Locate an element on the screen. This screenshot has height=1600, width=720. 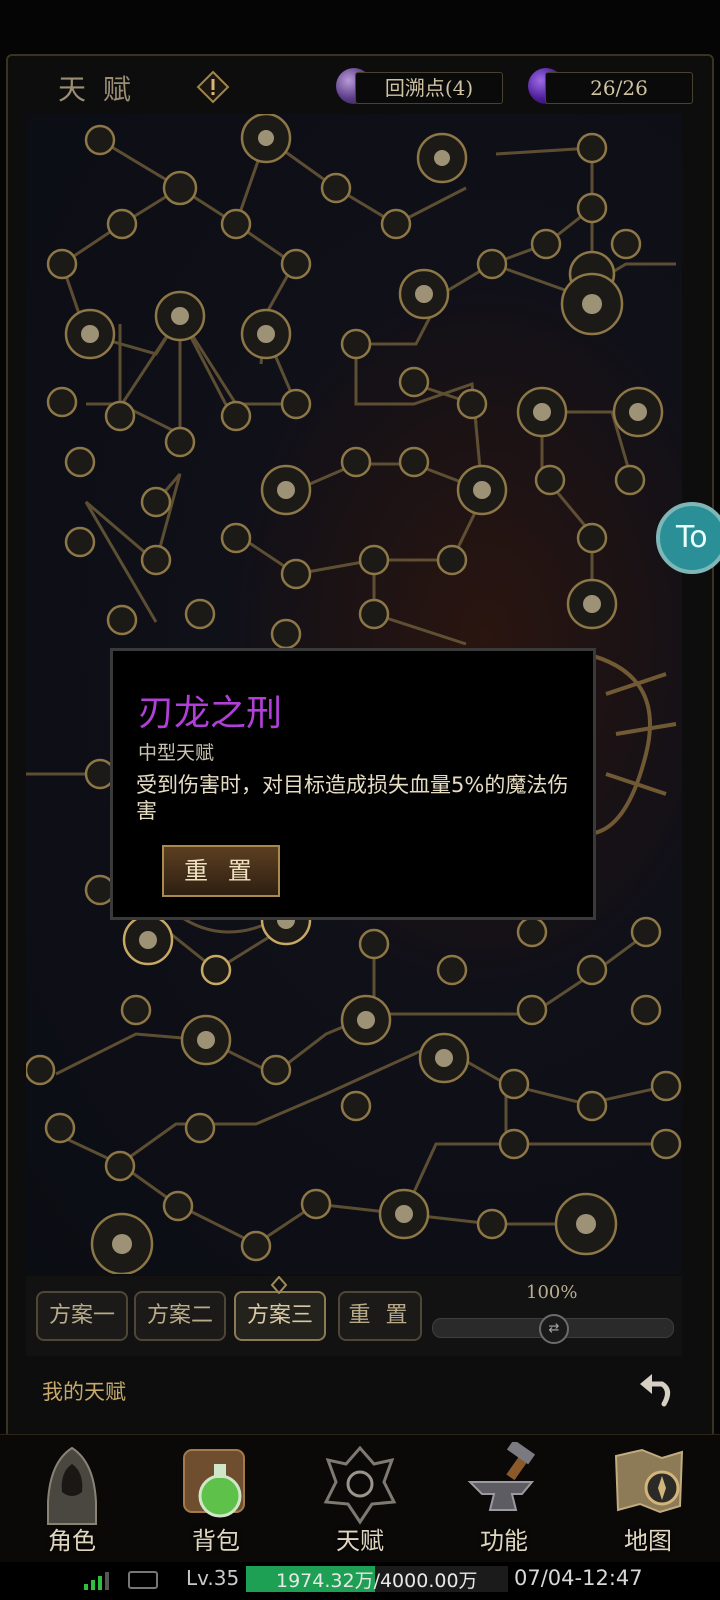
anvil-hammer-icon is located at coordinates (501, 1476).